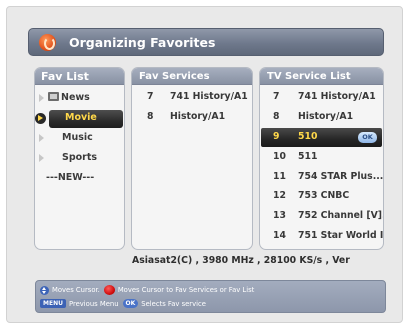 The height and width of the screenshot is (329, 409). I want to click on fav-list-item-label: Sports, so click(80, 157).